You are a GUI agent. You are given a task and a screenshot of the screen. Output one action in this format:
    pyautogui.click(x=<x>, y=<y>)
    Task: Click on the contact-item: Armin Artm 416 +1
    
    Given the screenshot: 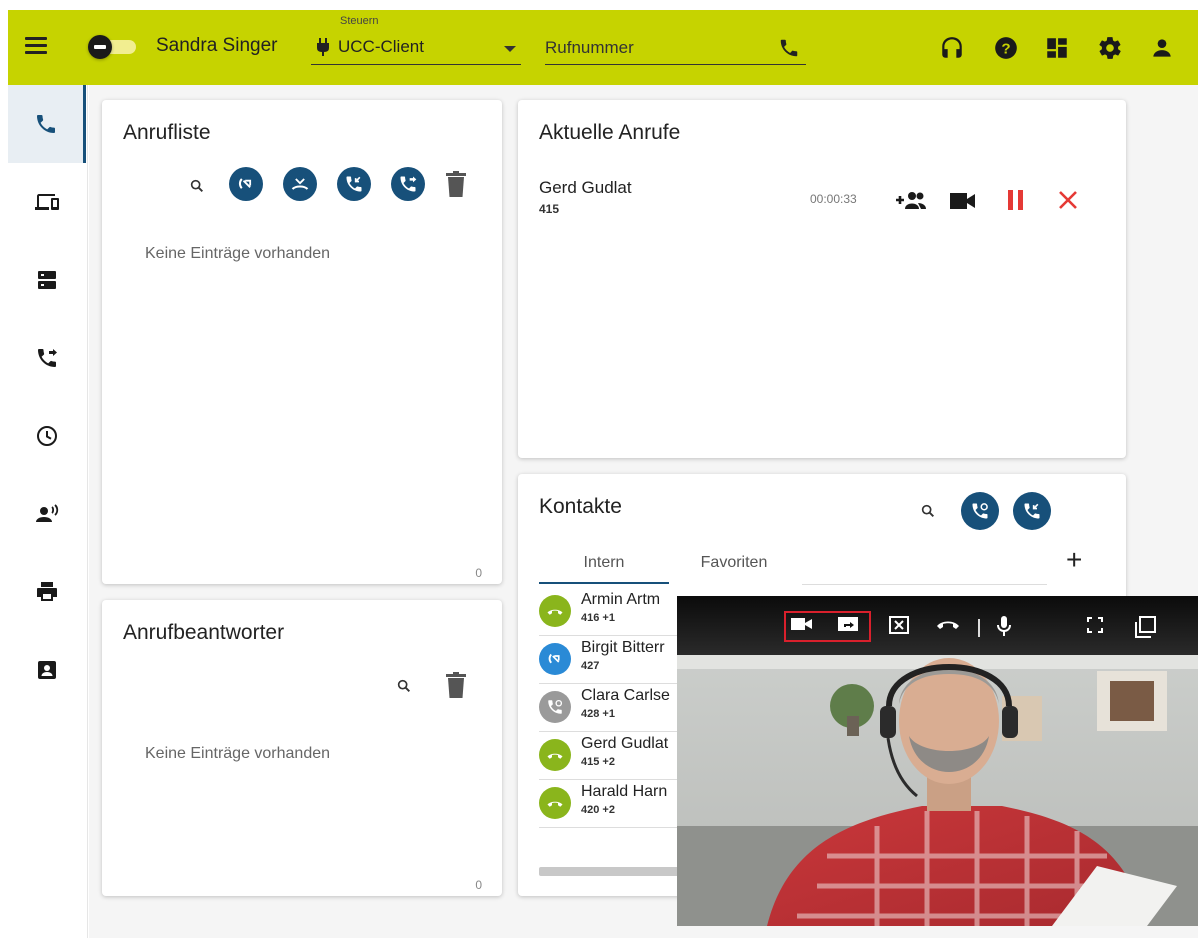 What is the action you would take?
    pyautogui.click(x=611, y=612)
    